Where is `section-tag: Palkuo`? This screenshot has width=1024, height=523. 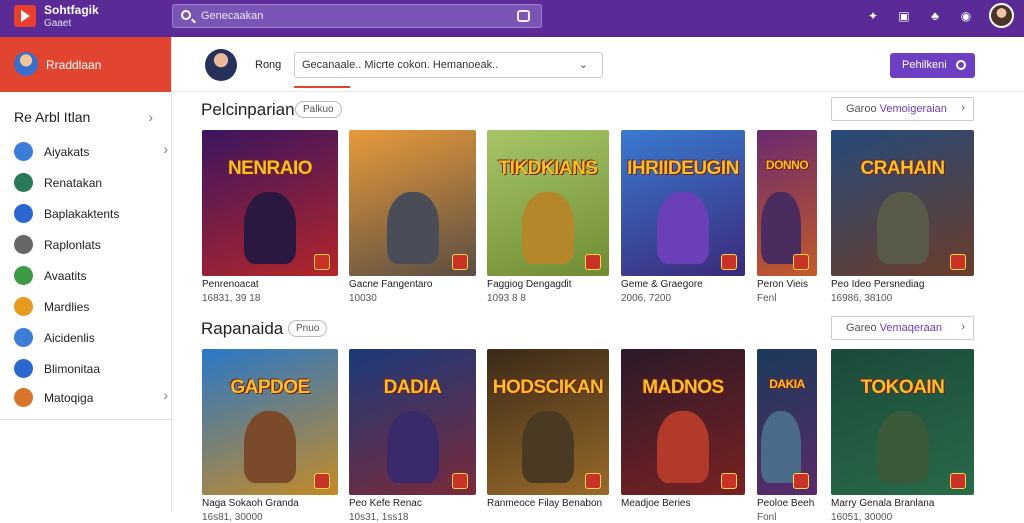
section-tag: Palkuo is located at coordinates (318, 109).